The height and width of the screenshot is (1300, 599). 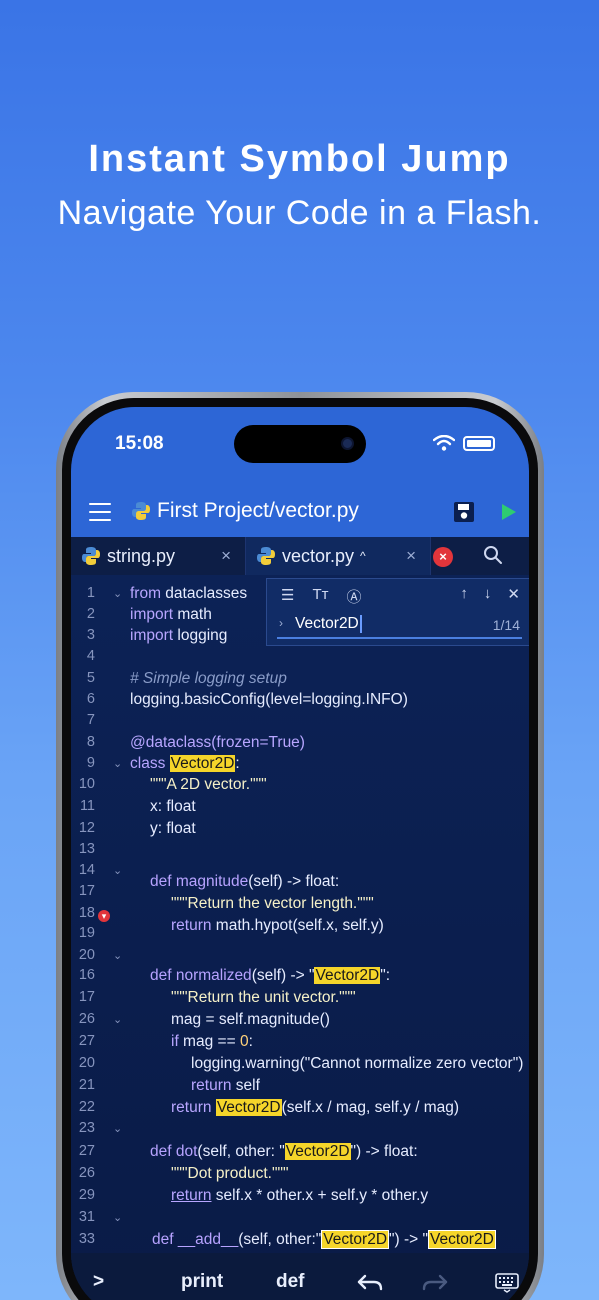 What do you see at coordinates (385, 975) in the screenshot?
I see `code-text: ":` at bounding box center [385, 975].